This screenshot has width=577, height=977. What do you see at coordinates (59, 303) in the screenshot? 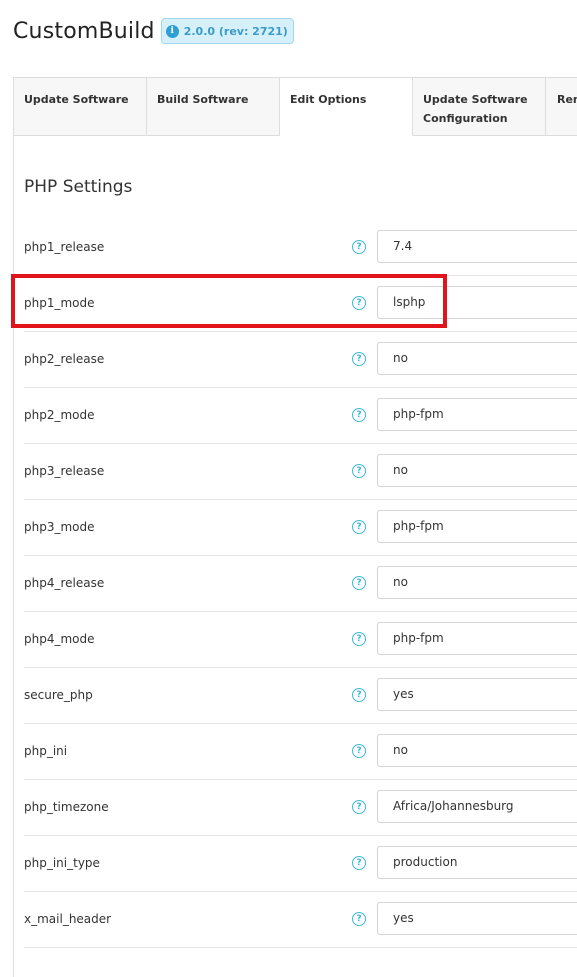
I see `setting-label: php1_mode` at bounding box center [59, 303].